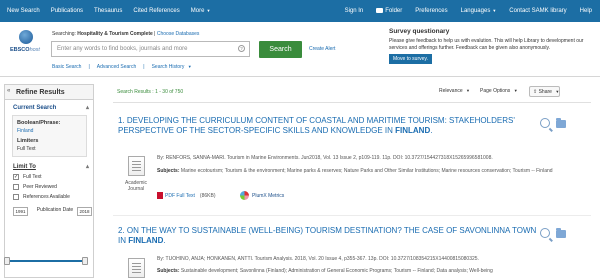 The width and height of the screenshot is (600, 278). I want to click on pdf-size: (86KB), so click(207, 195).